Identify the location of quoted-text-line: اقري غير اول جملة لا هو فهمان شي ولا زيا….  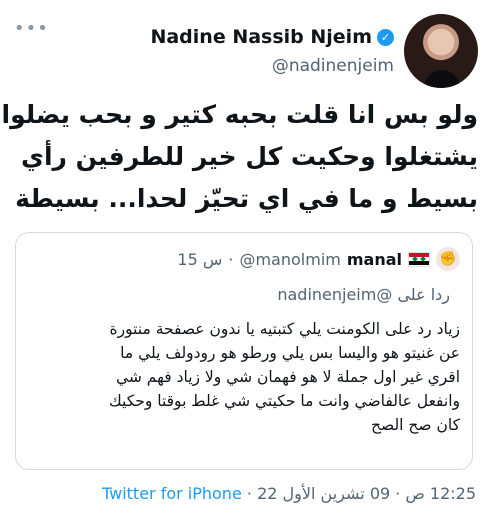
(287, 377).